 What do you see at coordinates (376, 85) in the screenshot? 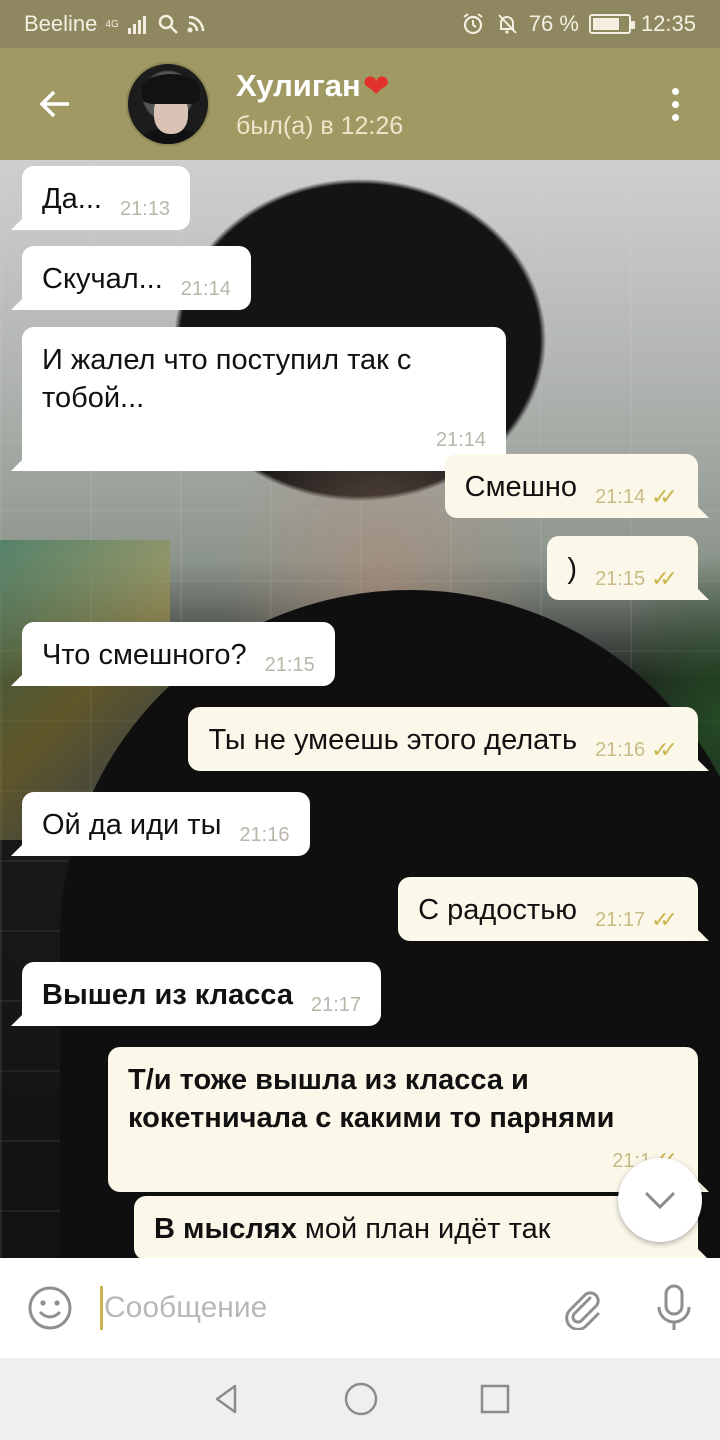
I see `heart-emoji: ❤` at bounding box center [376, 85].